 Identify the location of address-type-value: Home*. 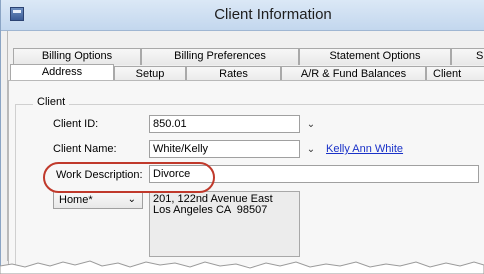
(76, 200).